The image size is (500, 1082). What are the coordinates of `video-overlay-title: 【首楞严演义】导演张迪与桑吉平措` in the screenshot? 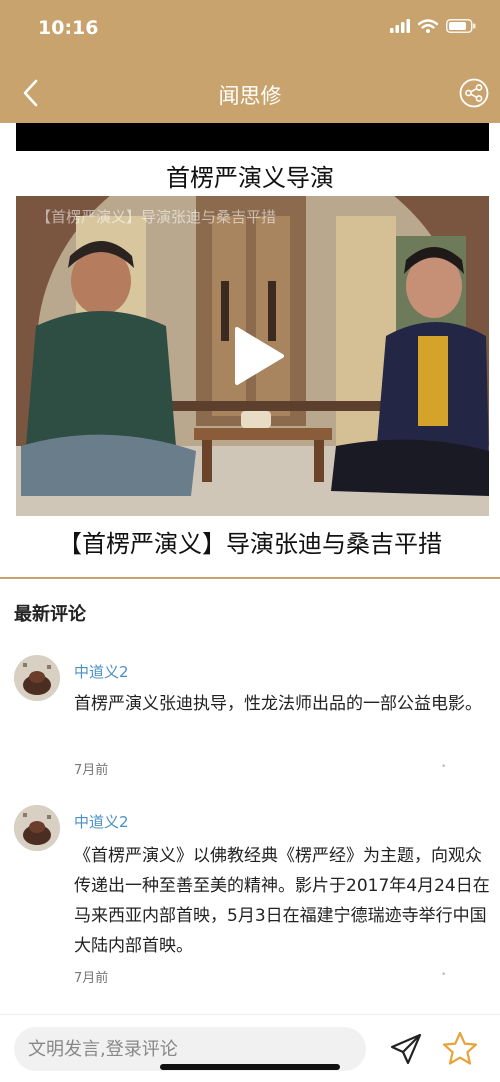 It's located at (156, 217).